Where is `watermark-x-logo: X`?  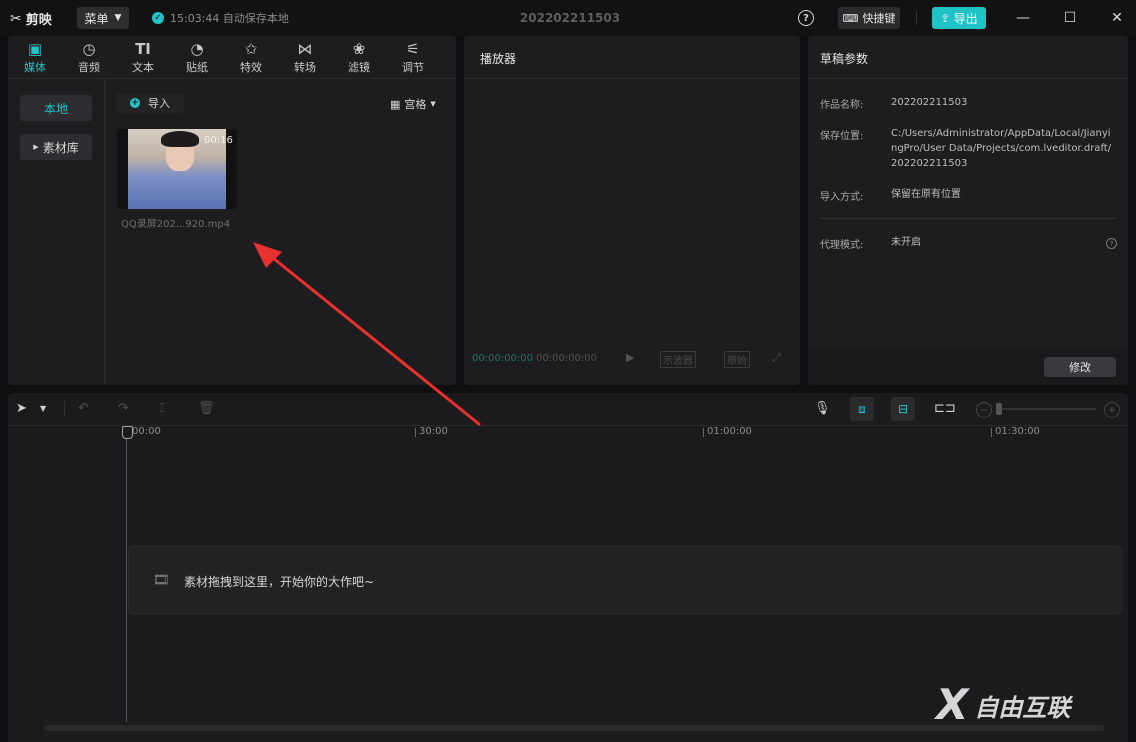 watermark-x-logo: X is located at coordinates (952, 704).